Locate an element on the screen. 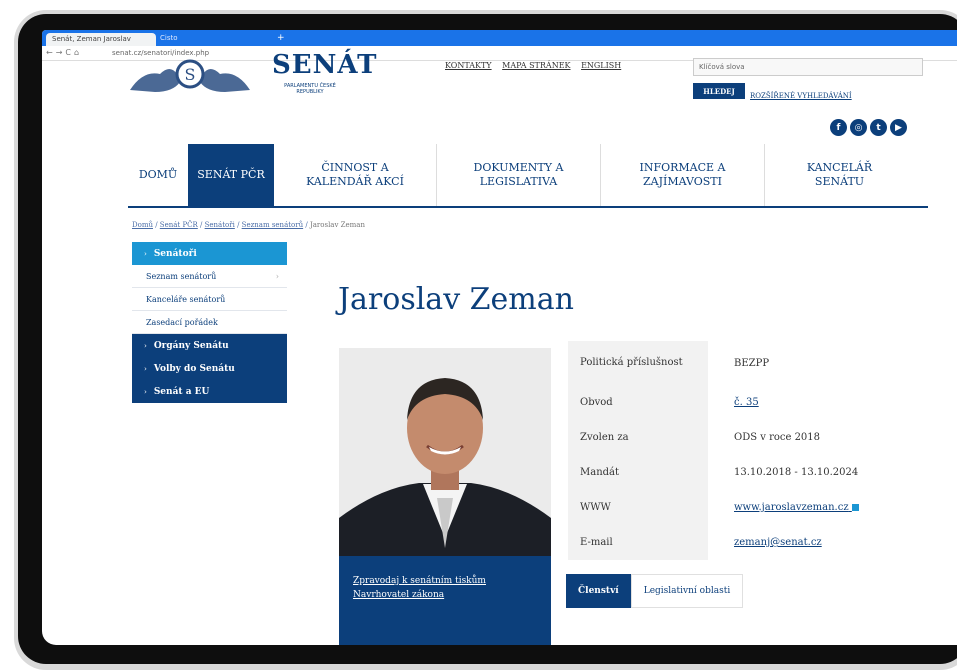  breadcrumb-senat: Senát PČR is located at coordinates (179, 225).